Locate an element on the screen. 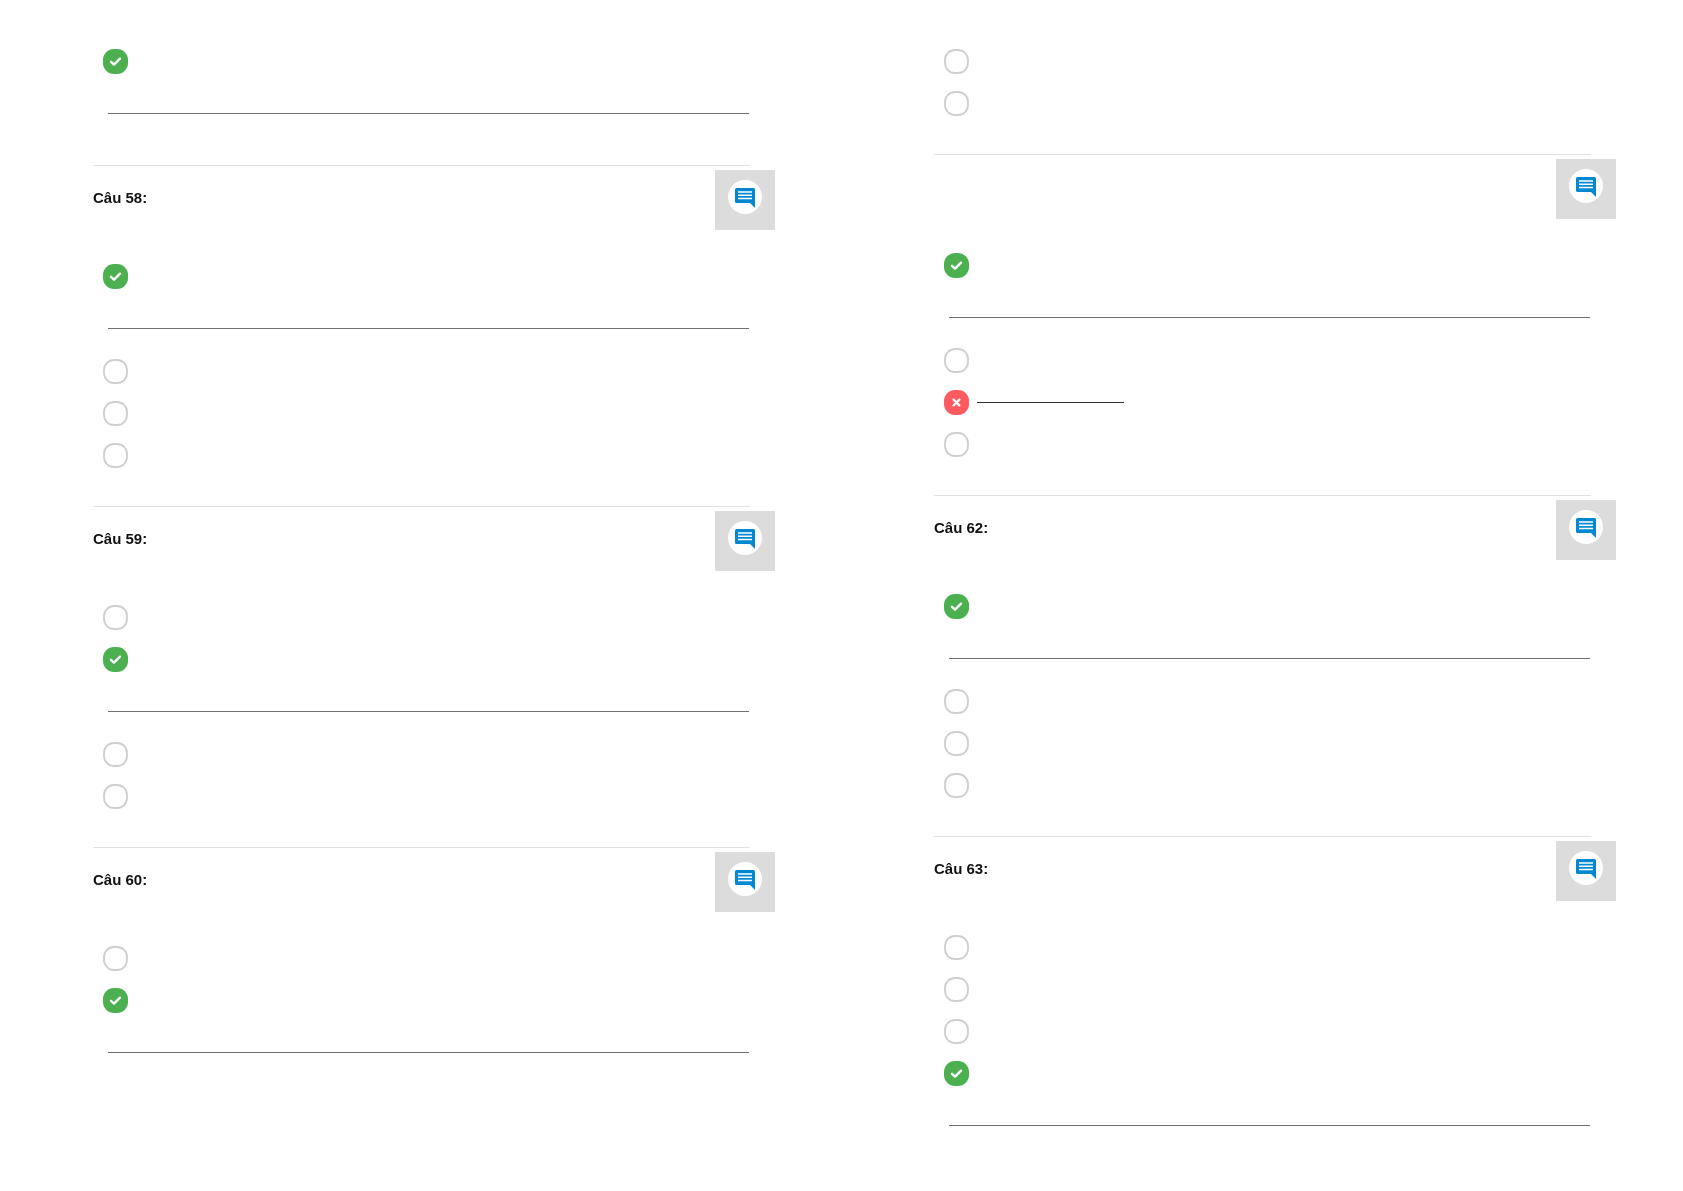 This screenshot has height=1191, width=1683. question-label: Câu 59: is located at coordinates (120, 539).